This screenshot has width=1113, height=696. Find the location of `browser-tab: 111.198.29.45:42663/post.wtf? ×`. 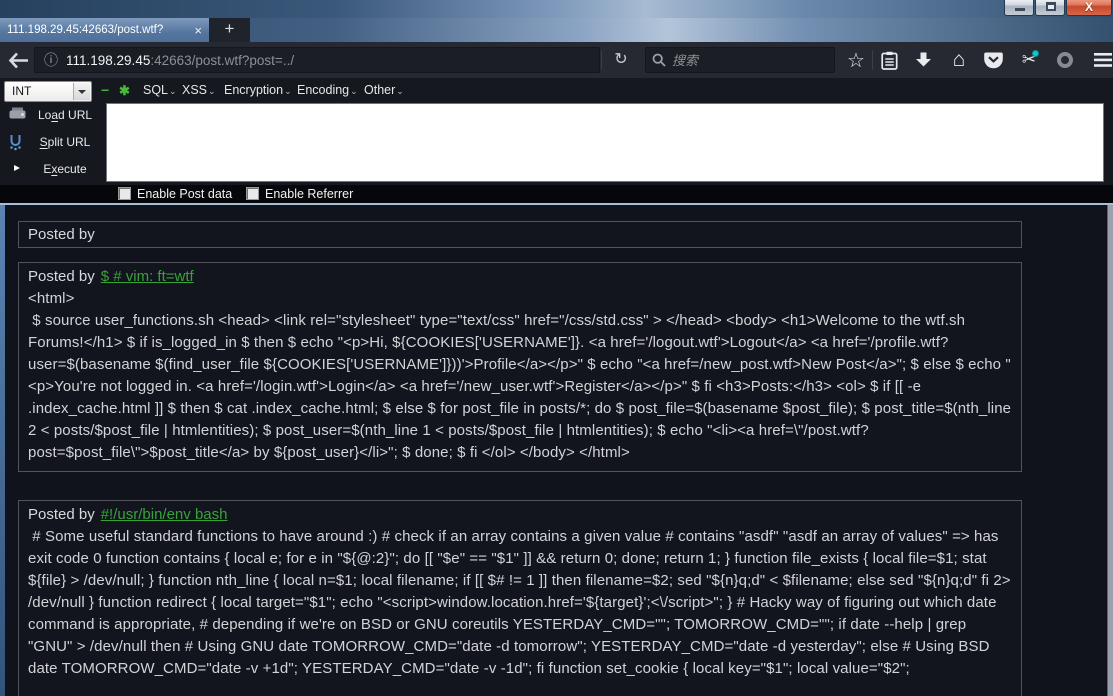

browser-tab: 111.198.29.45:42663/post.wtf? × is located at coordinates (104, 30).